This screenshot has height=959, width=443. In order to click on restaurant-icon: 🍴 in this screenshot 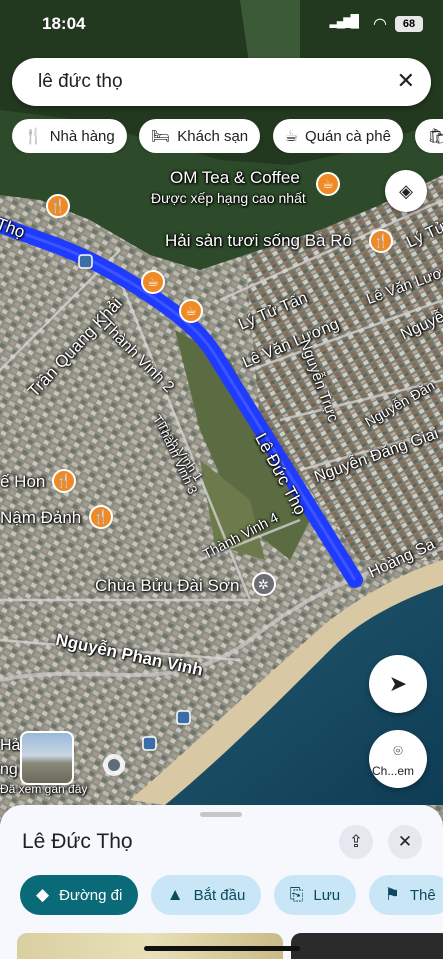, I will do `click(33, 136)`.